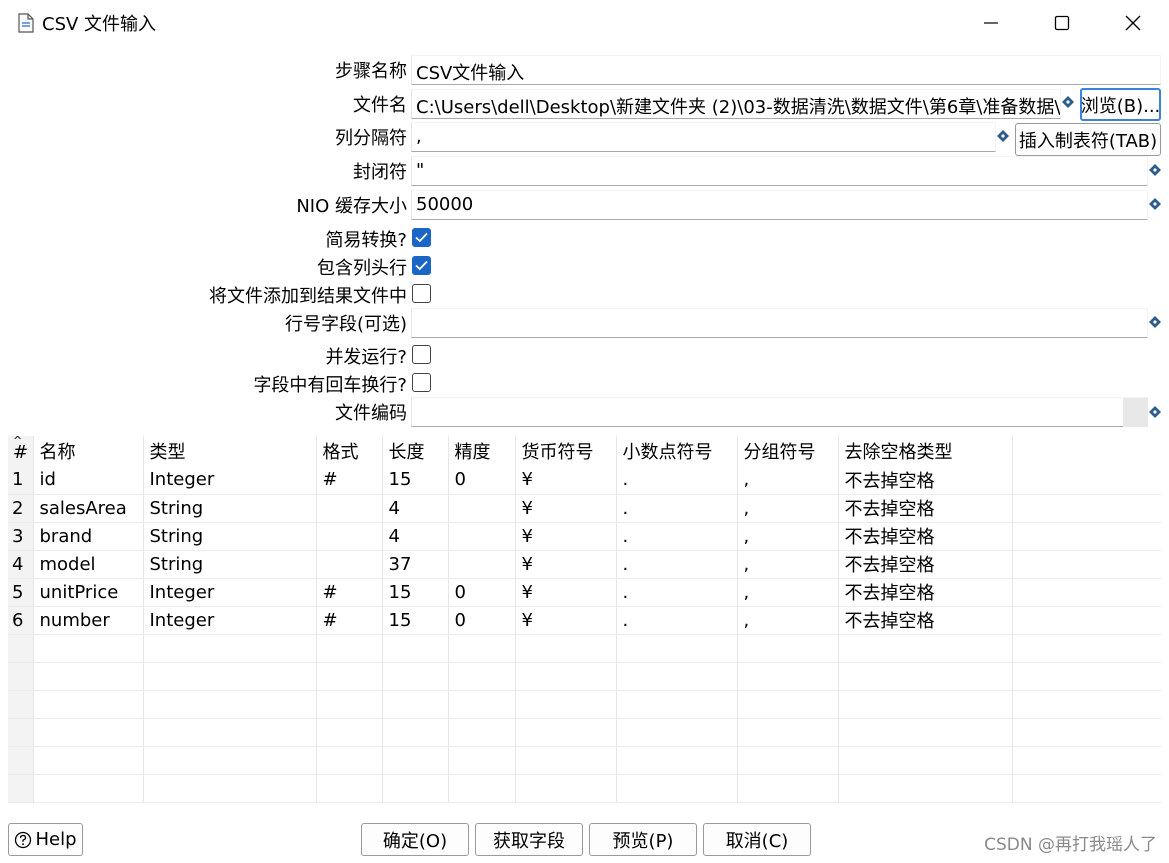  What do you see at coordinates (703, 137) in the screenshot?
I see `delimiter-input: ,` at bounding box center [703, 137].